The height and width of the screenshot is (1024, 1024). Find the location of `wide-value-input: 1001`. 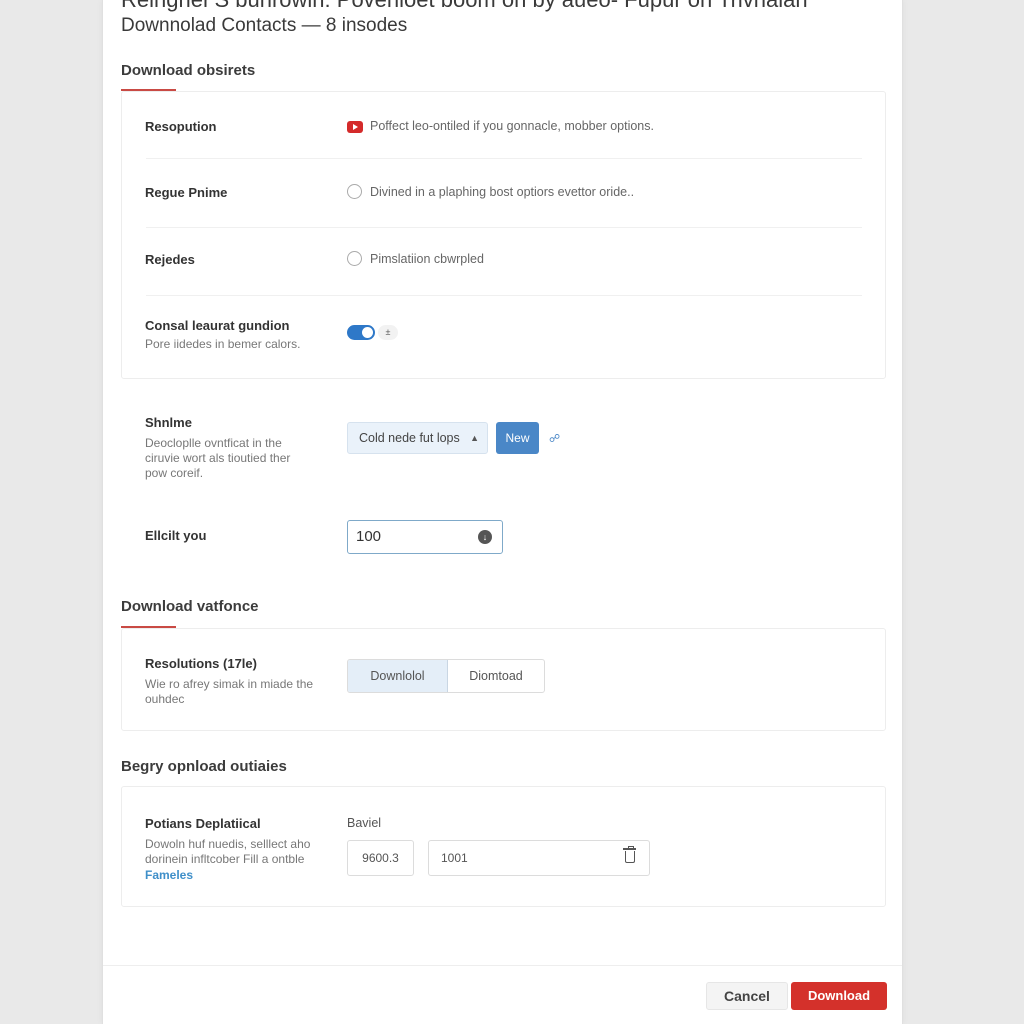

wide-value-input: 1001 is located at coordinates (539, 858).